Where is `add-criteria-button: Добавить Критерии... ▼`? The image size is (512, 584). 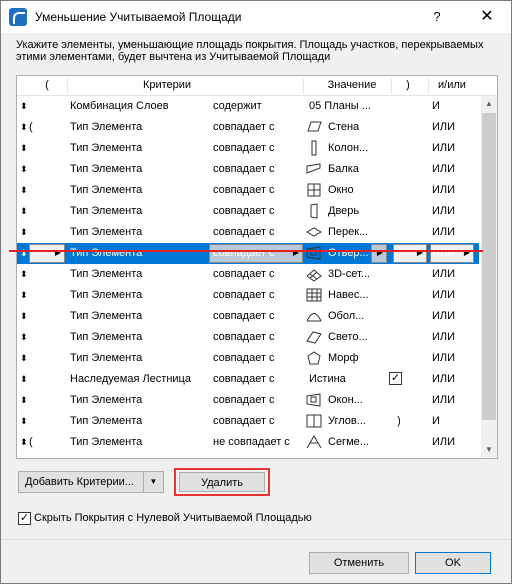 add-criteria-button: Добавить Критерии... ▼ is located at coordinates (91, 482).